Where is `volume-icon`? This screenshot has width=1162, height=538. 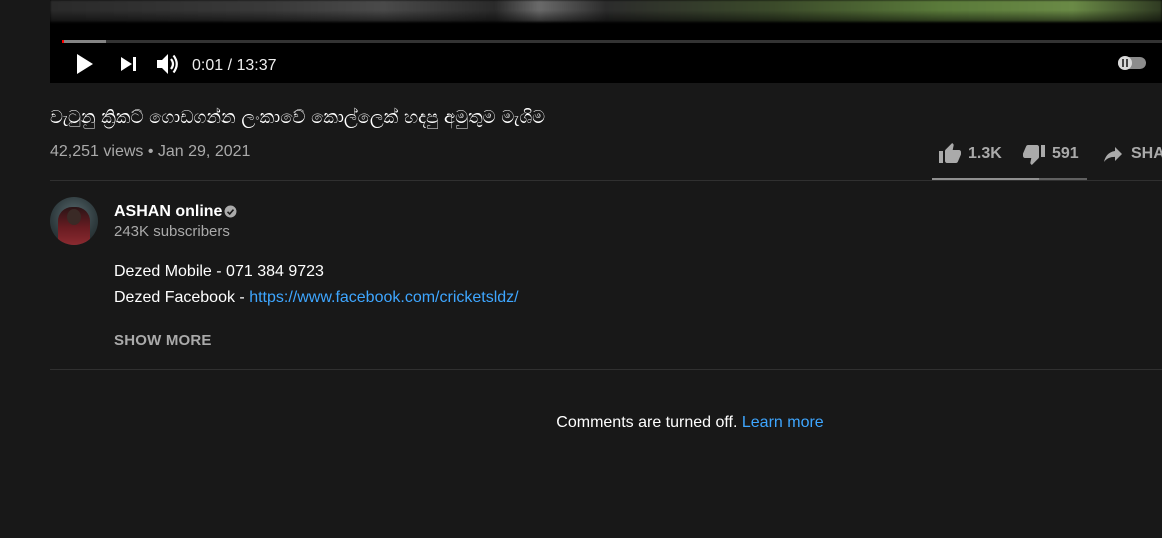 volume-icon is located at coordinates (167, 64).